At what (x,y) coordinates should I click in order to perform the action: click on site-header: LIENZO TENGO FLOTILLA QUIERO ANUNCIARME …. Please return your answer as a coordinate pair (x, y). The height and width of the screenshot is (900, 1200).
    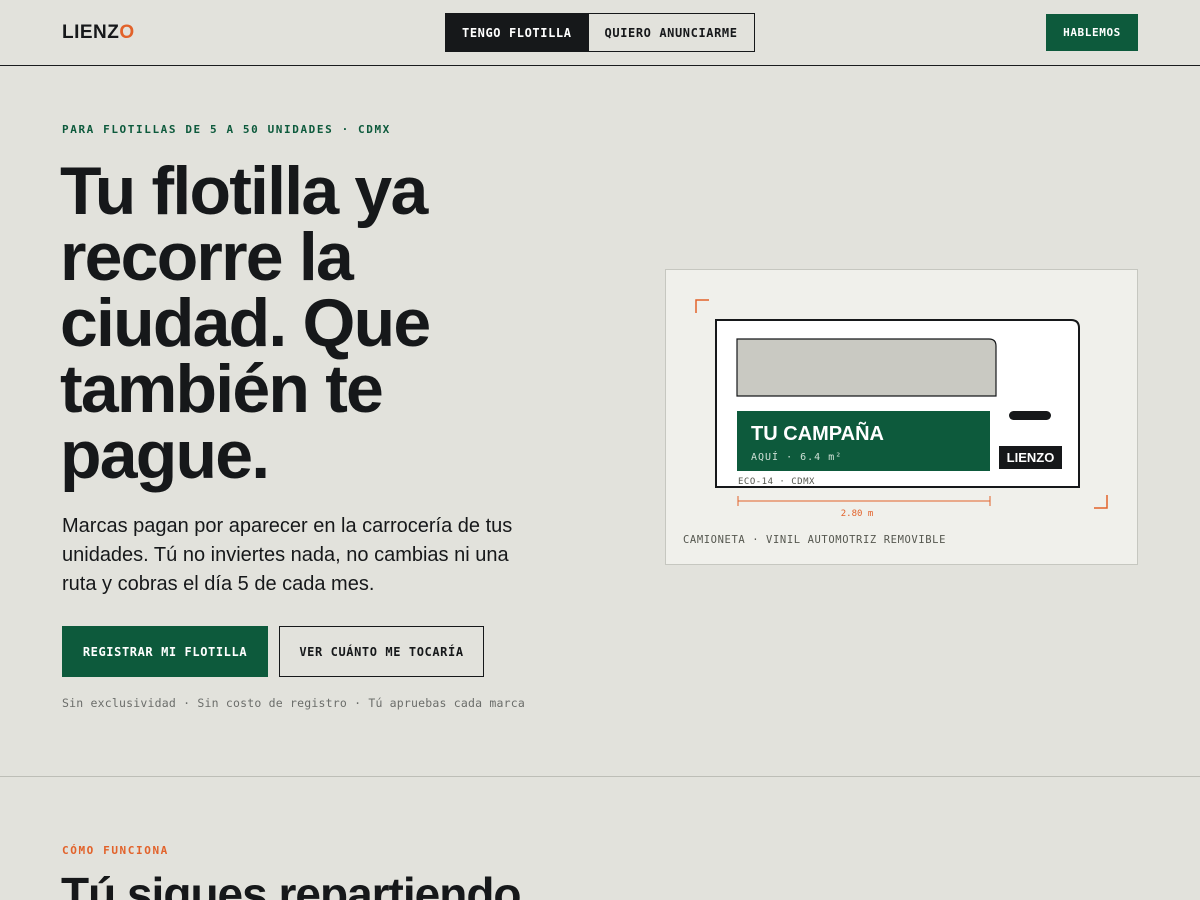
    Looking at the image, I should click on (600, 33).